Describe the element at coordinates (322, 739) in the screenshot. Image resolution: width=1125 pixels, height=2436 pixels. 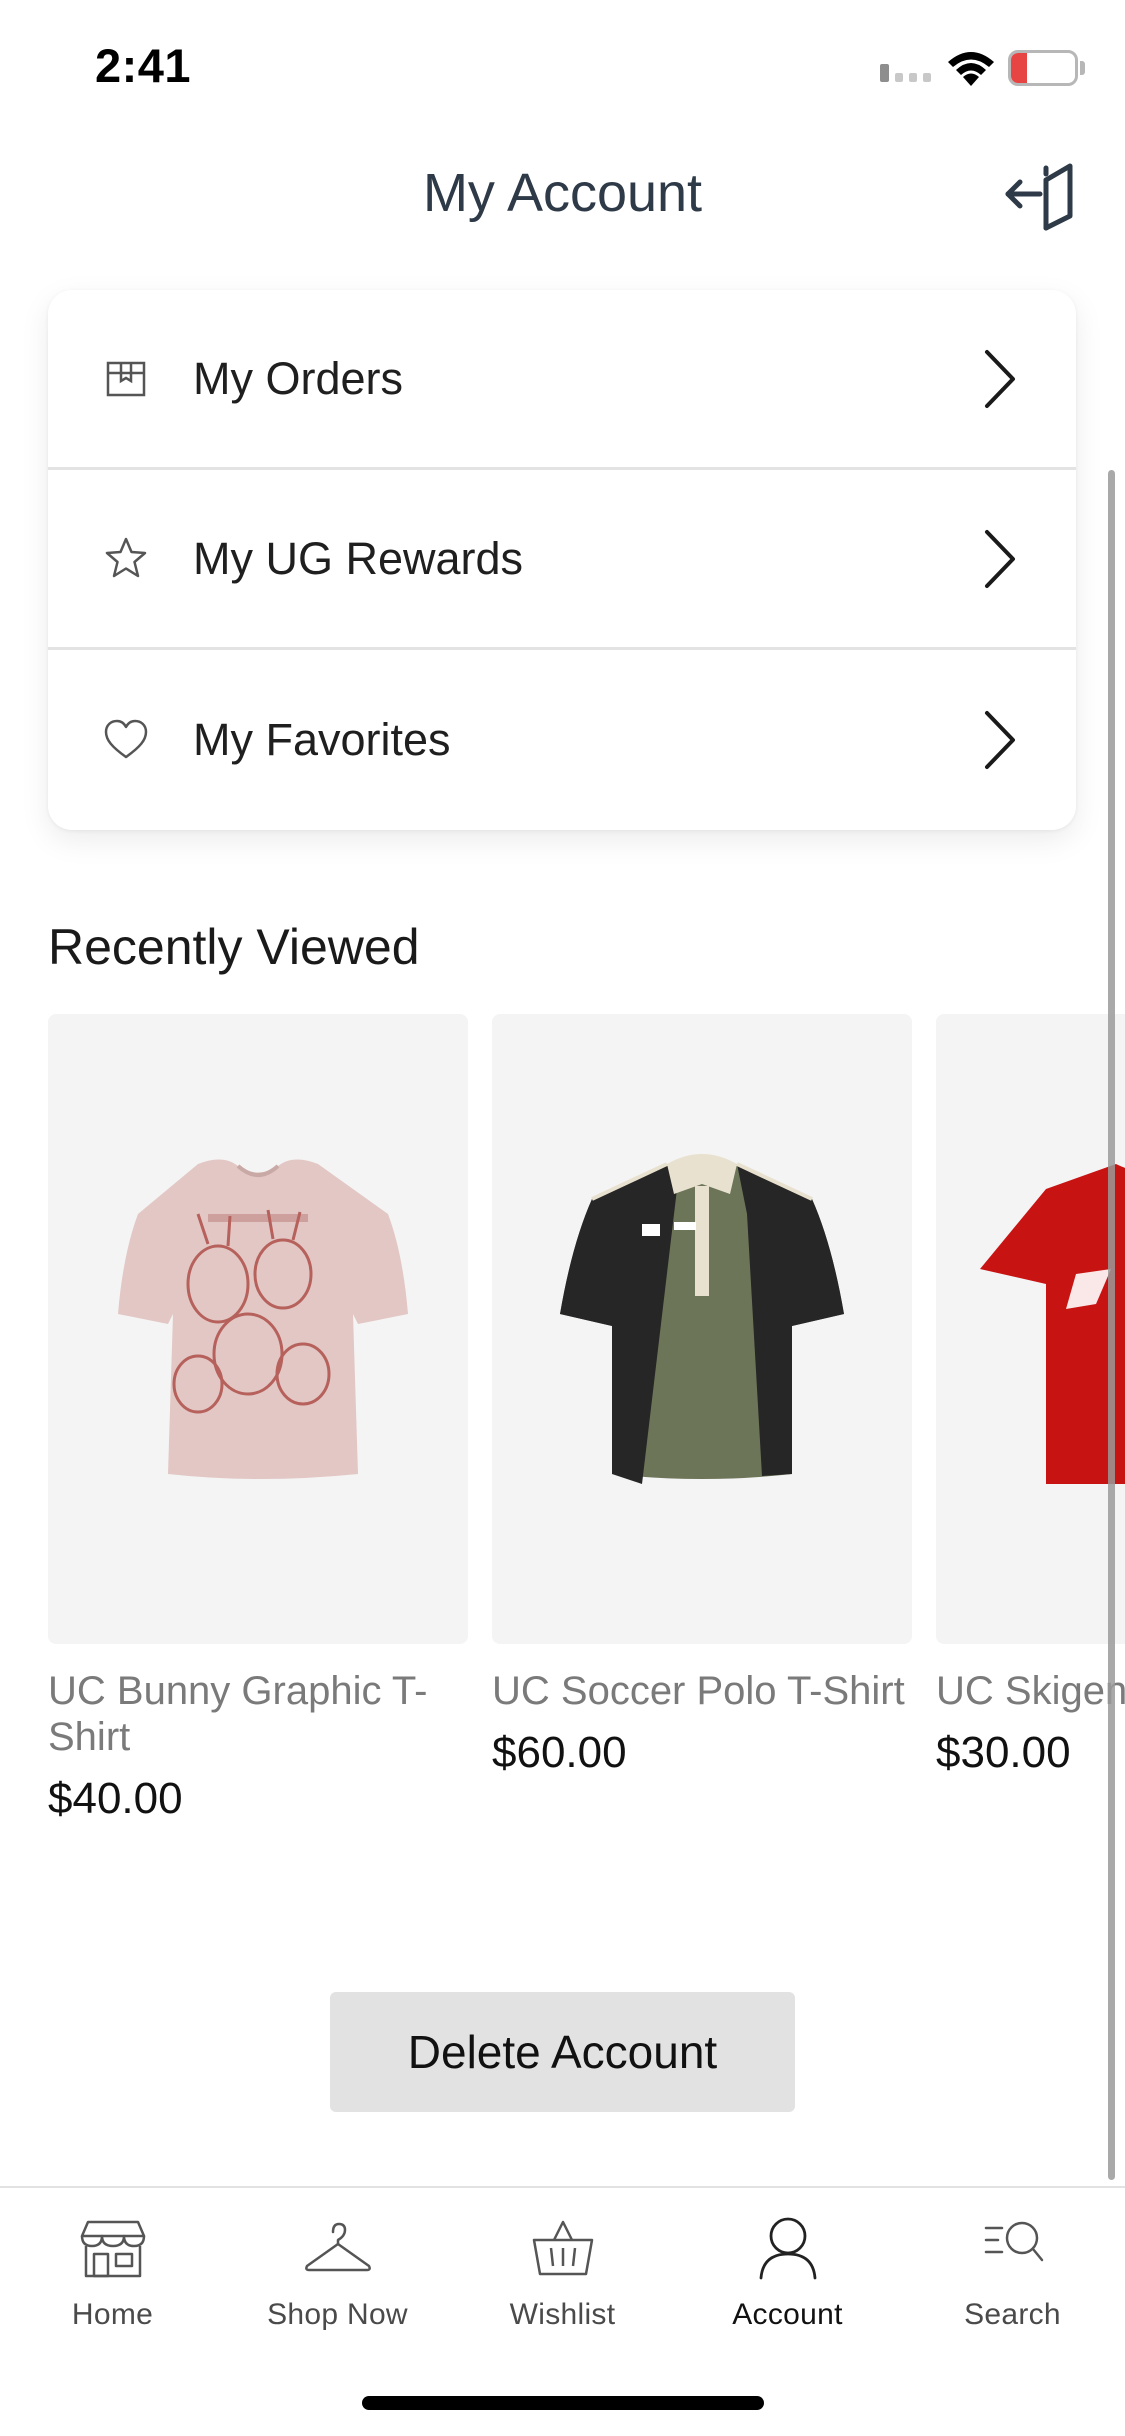
I see `menu-item-label: My Favorites` at that location.